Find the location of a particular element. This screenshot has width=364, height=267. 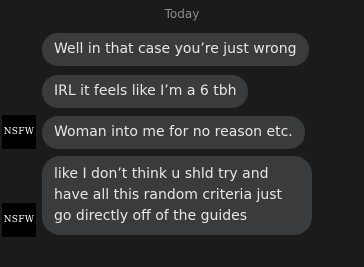

message-bubble: Woman into me for no reason etc. is located at coordinates (173, 132).